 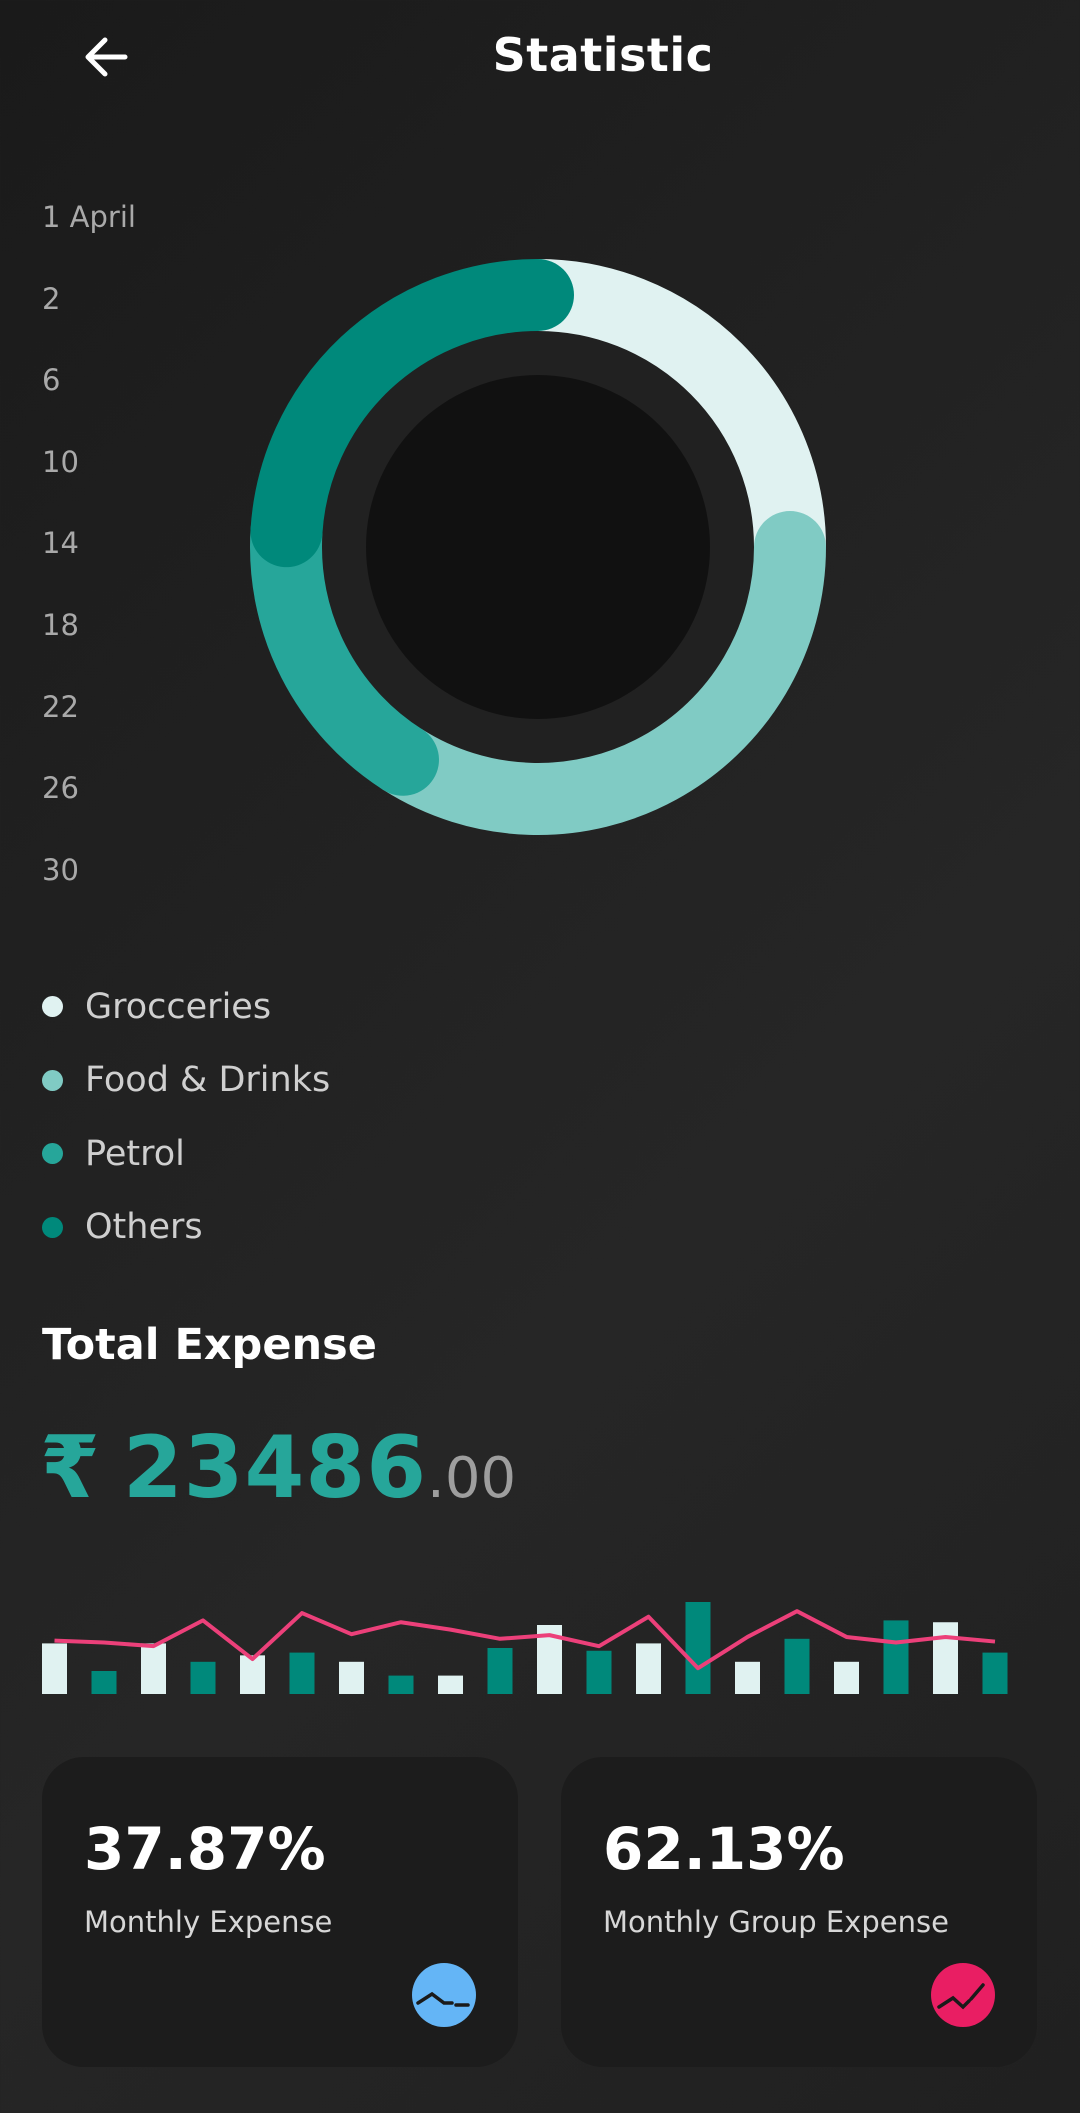 What do you see at coordinates (178, 1006) in the screenshot?
I see `legend-label: Grocceries` at bounding box center [178, 1006].